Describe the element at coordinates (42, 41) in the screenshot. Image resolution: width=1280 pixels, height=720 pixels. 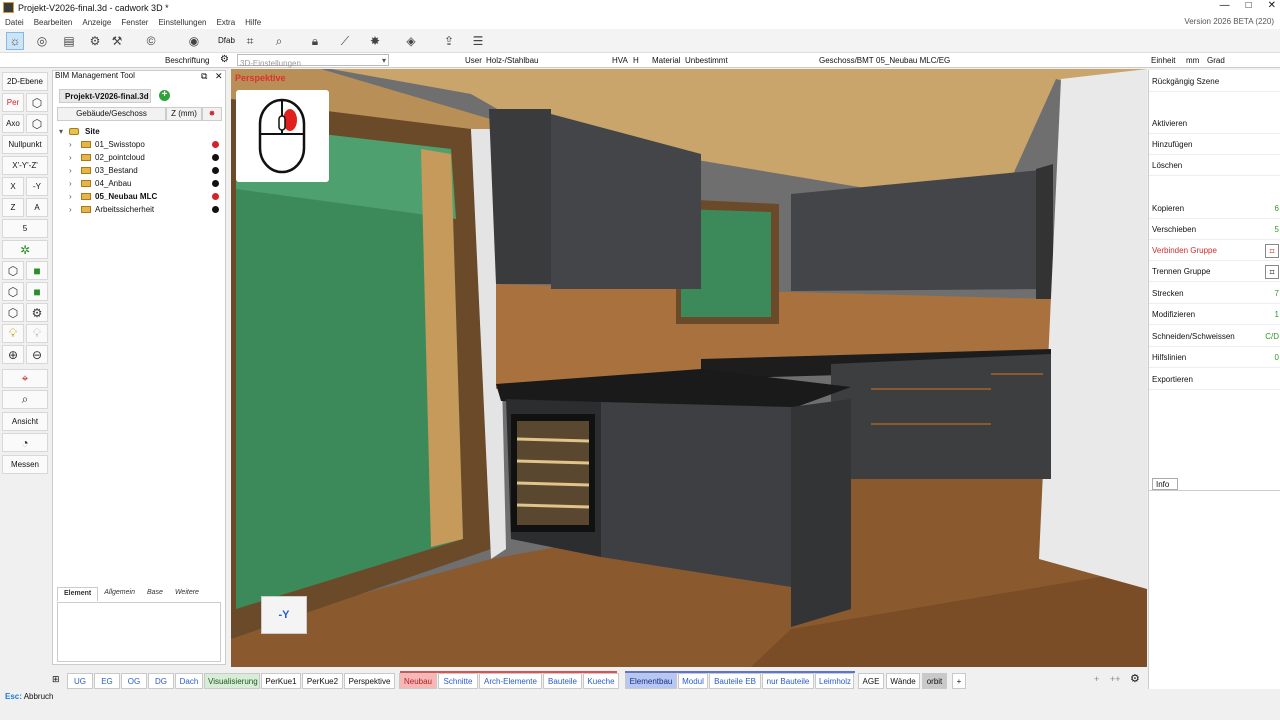
I see `globe-icon: ◎` at that location.